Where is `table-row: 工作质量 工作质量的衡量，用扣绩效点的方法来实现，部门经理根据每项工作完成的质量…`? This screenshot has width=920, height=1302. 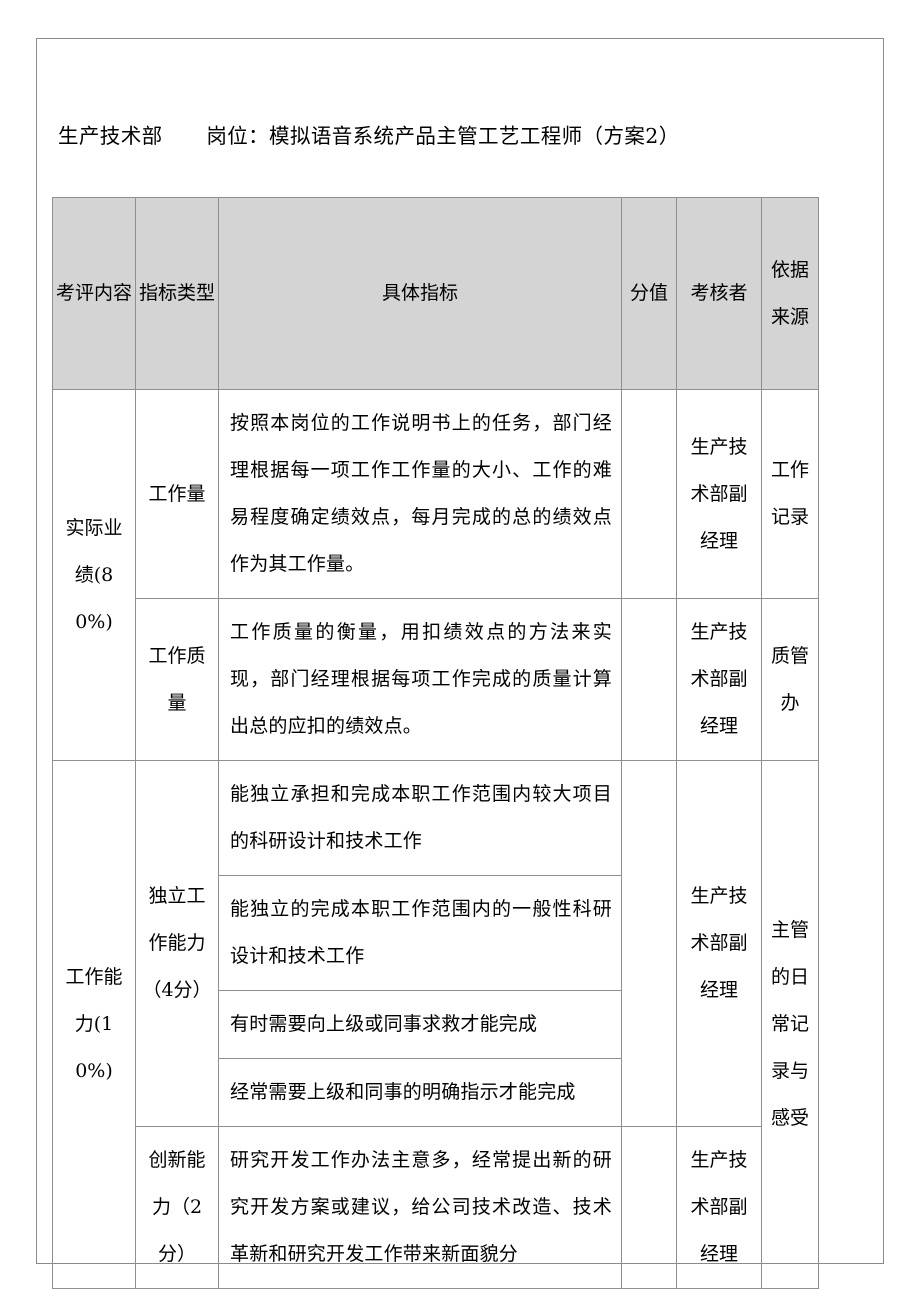 table-row: 工作质量 工作质量的衡量，用扣绩效点的方法来实现，部门经理根据每项工作完成的质量… is located at coordinates (436, 679).